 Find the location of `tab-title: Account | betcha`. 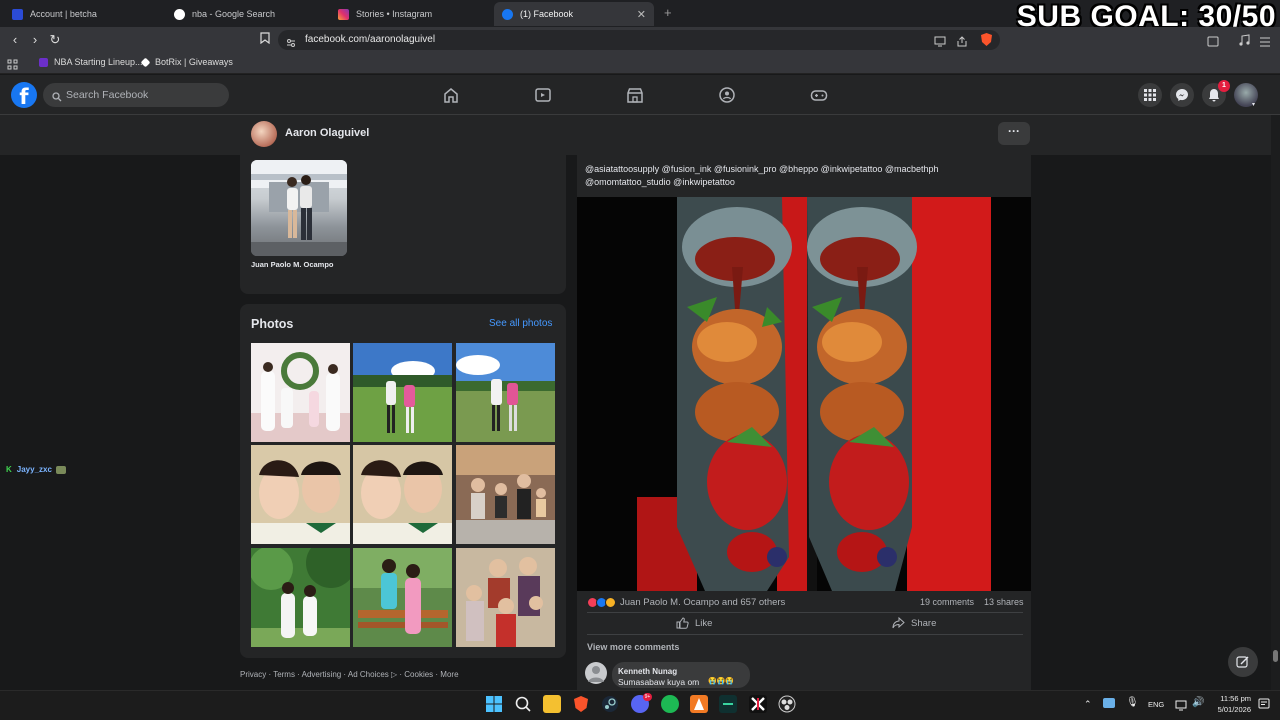

tab-title: Account | betcha is located at coordinates (63, 14).